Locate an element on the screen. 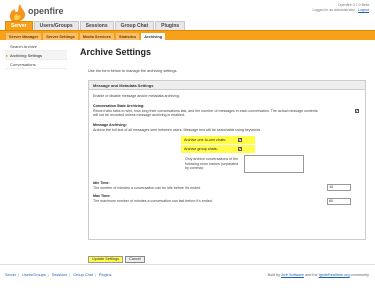 The height and width of the screenshot is (300, 375). group-chats-row: Archive group chats: is located at coordinates (218, 149).